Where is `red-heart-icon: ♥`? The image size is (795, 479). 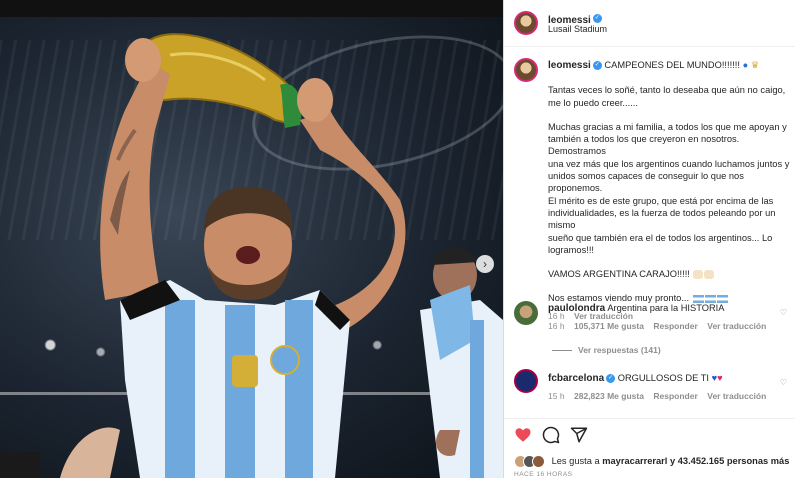 red-heart-icon: ♥ is located at coordinates (720, 378).